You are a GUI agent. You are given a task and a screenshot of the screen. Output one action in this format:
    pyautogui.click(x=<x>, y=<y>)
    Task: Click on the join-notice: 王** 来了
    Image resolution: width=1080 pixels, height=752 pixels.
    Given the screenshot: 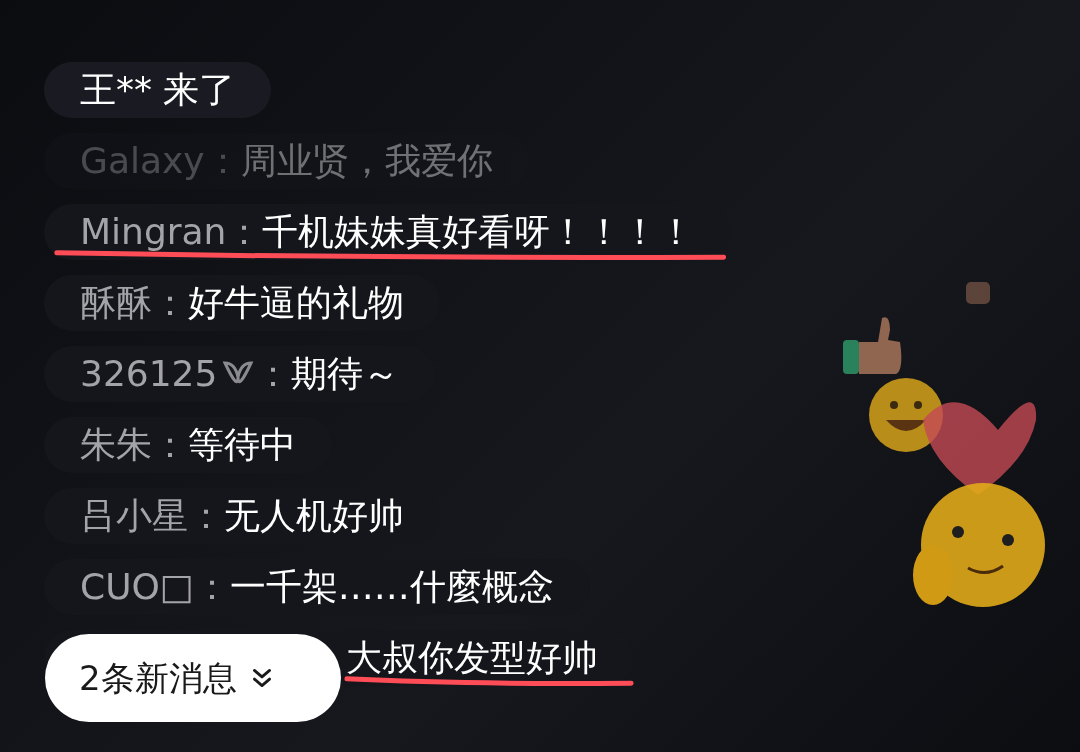 What is the action you would take?
    pyautogui.click(x=158, y=90)
    